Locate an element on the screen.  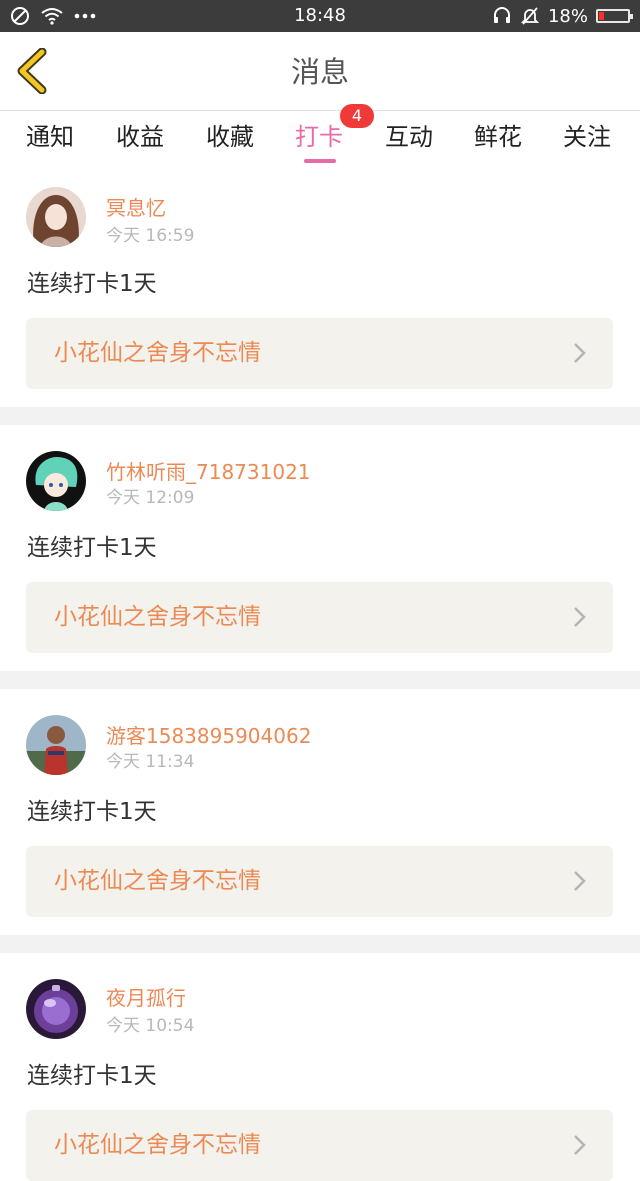
battery-icon is located at coordinates (614, 16).